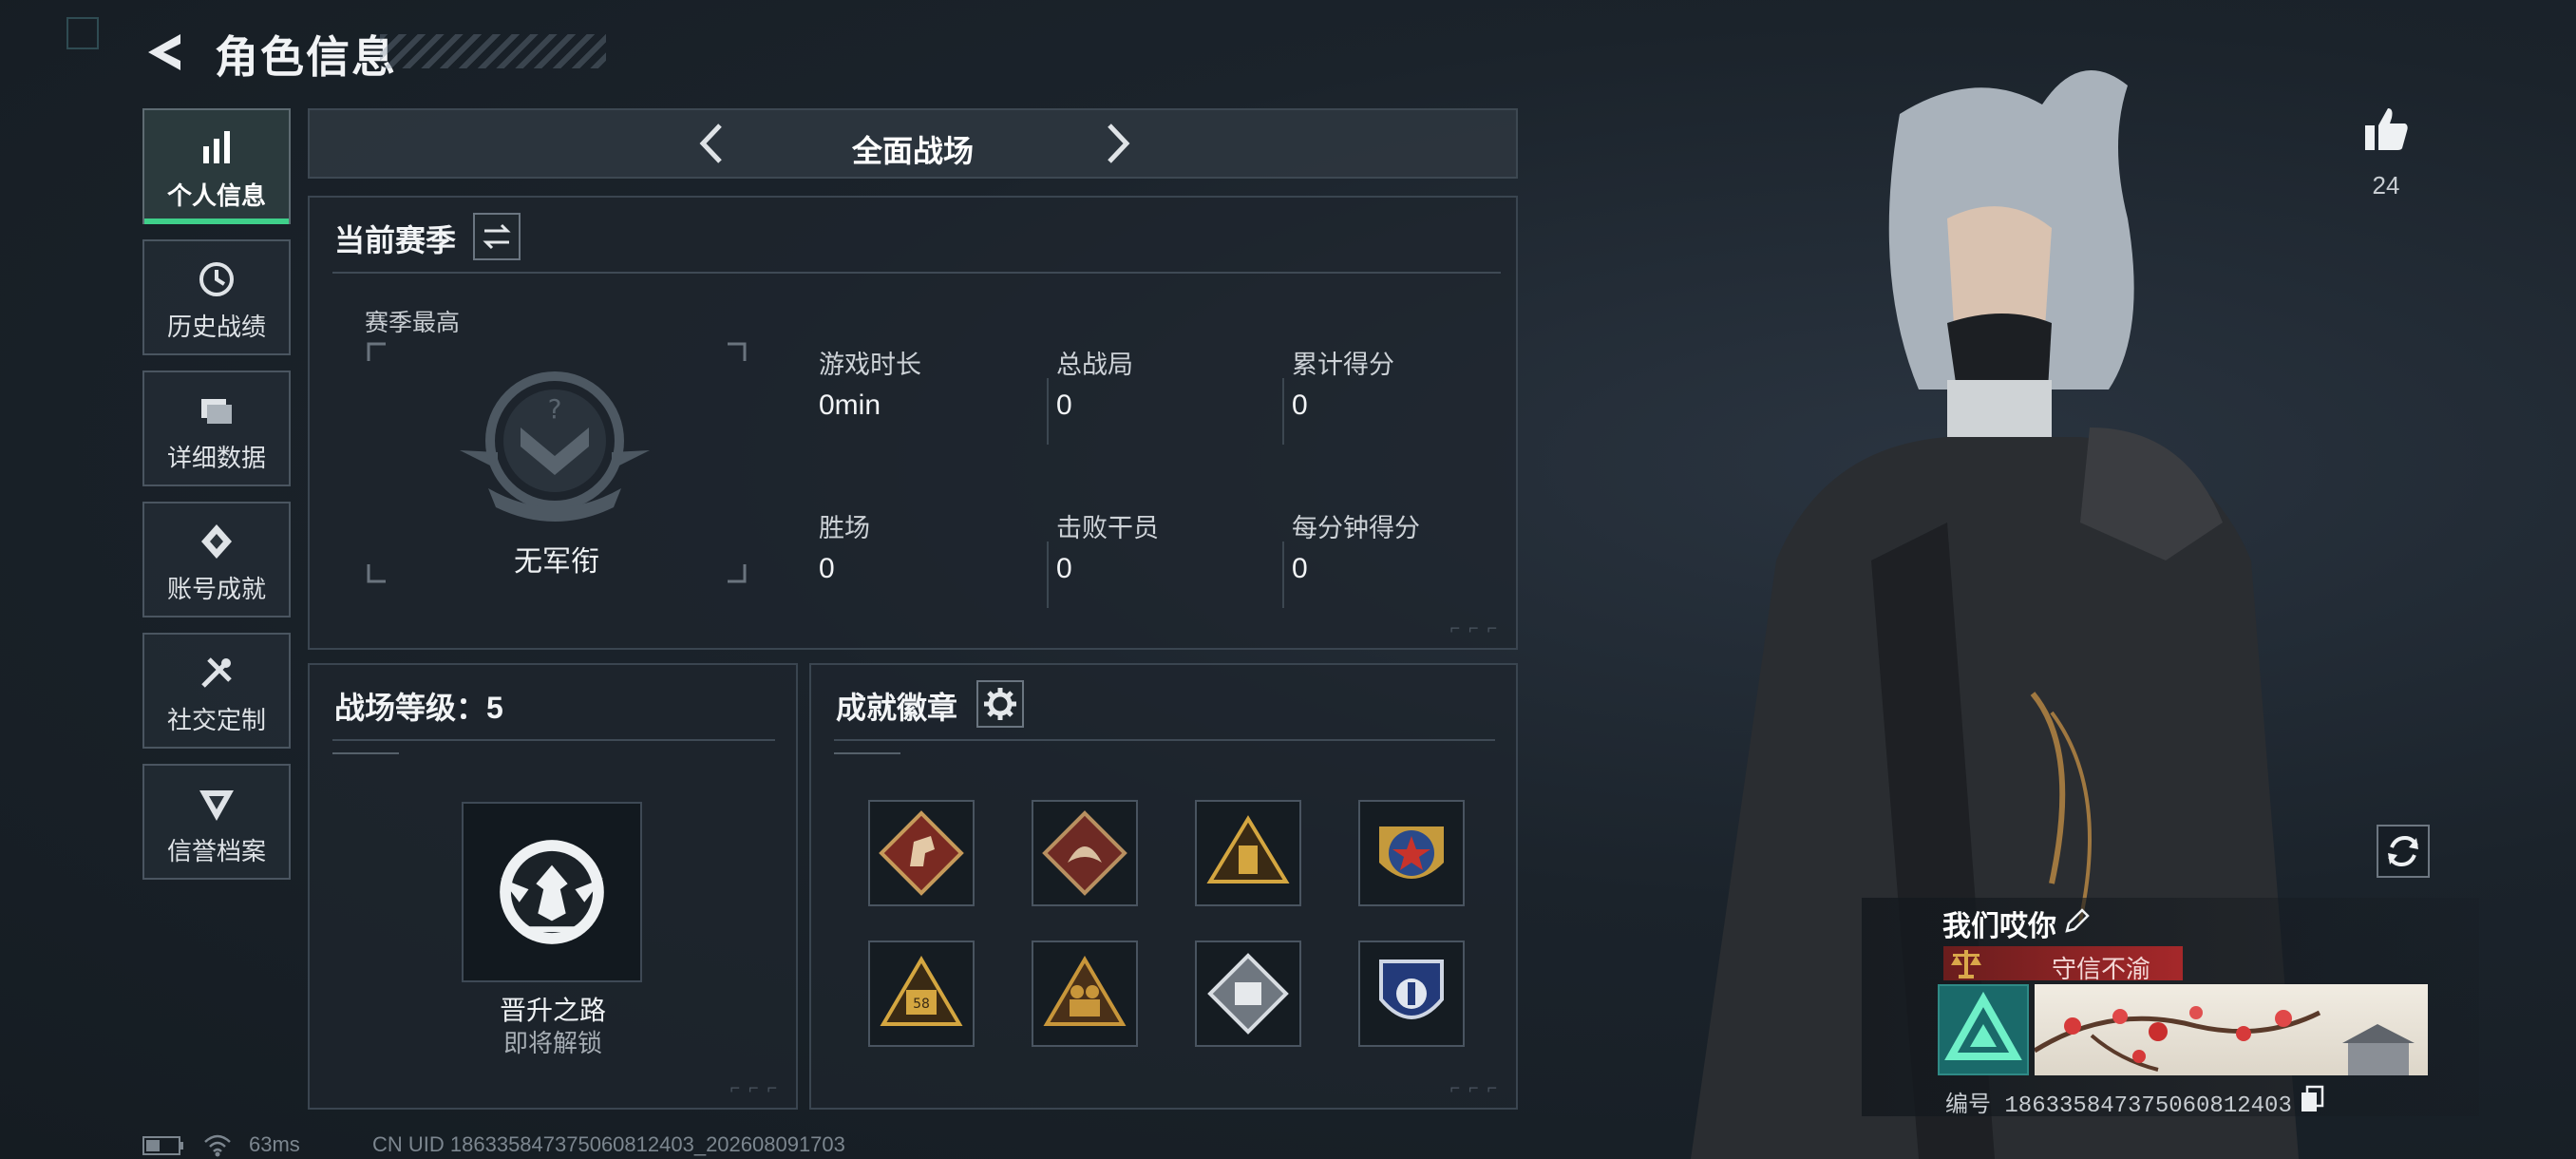  Describe the element at coordinates (395, 240) in the screenshot. I see `season-title: 当前赛季` at that location.